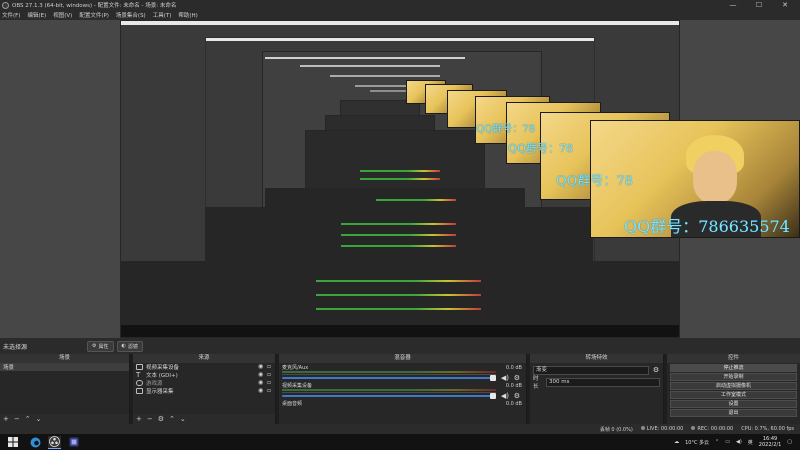  I want to click on menu-help: 帮助(H), so click(187, 15).